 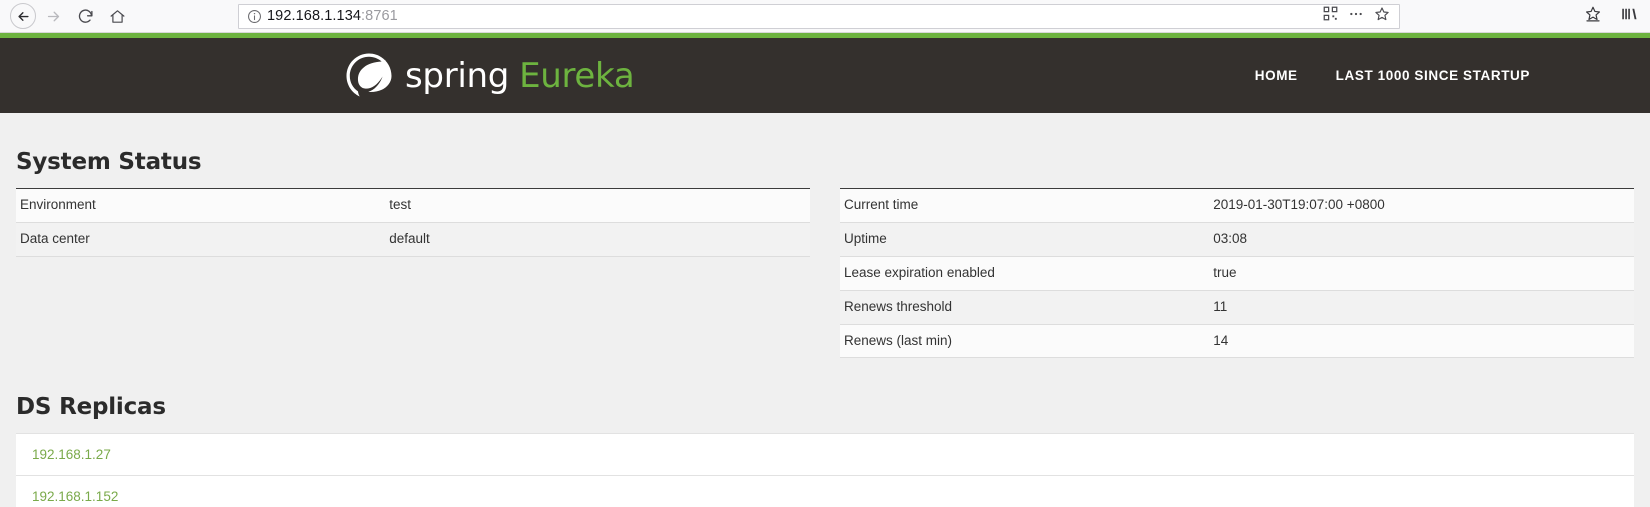 I want to click on row-value: 03:08, so click(x=1421, y=239).